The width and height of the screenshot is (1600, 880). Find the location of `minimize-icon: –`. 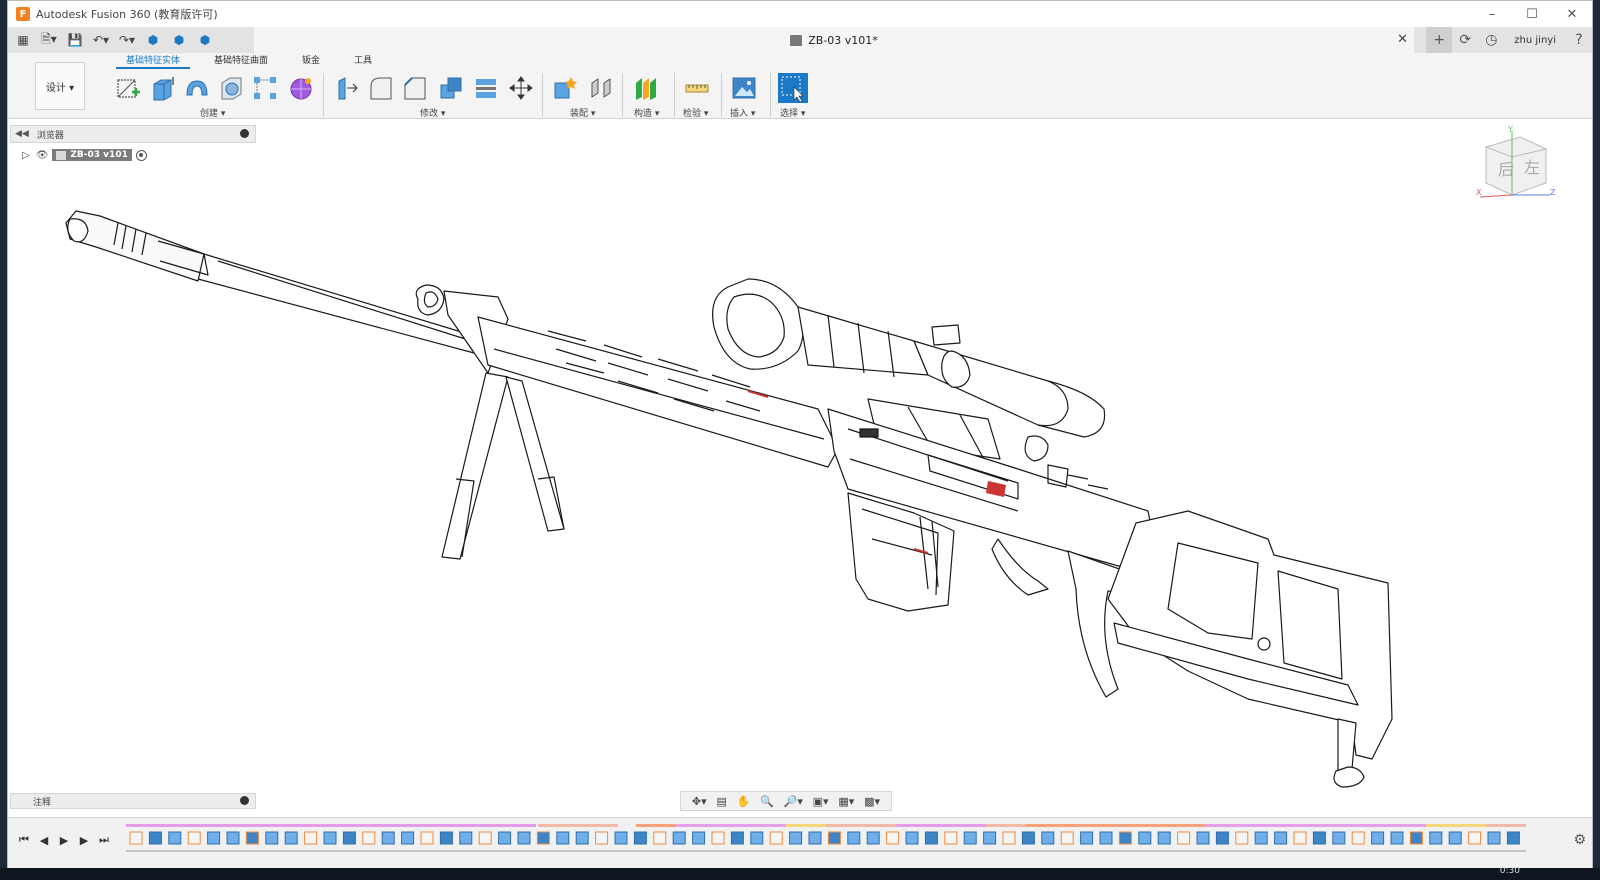

minimize-icon: – is located at coordinates (1492, 14).